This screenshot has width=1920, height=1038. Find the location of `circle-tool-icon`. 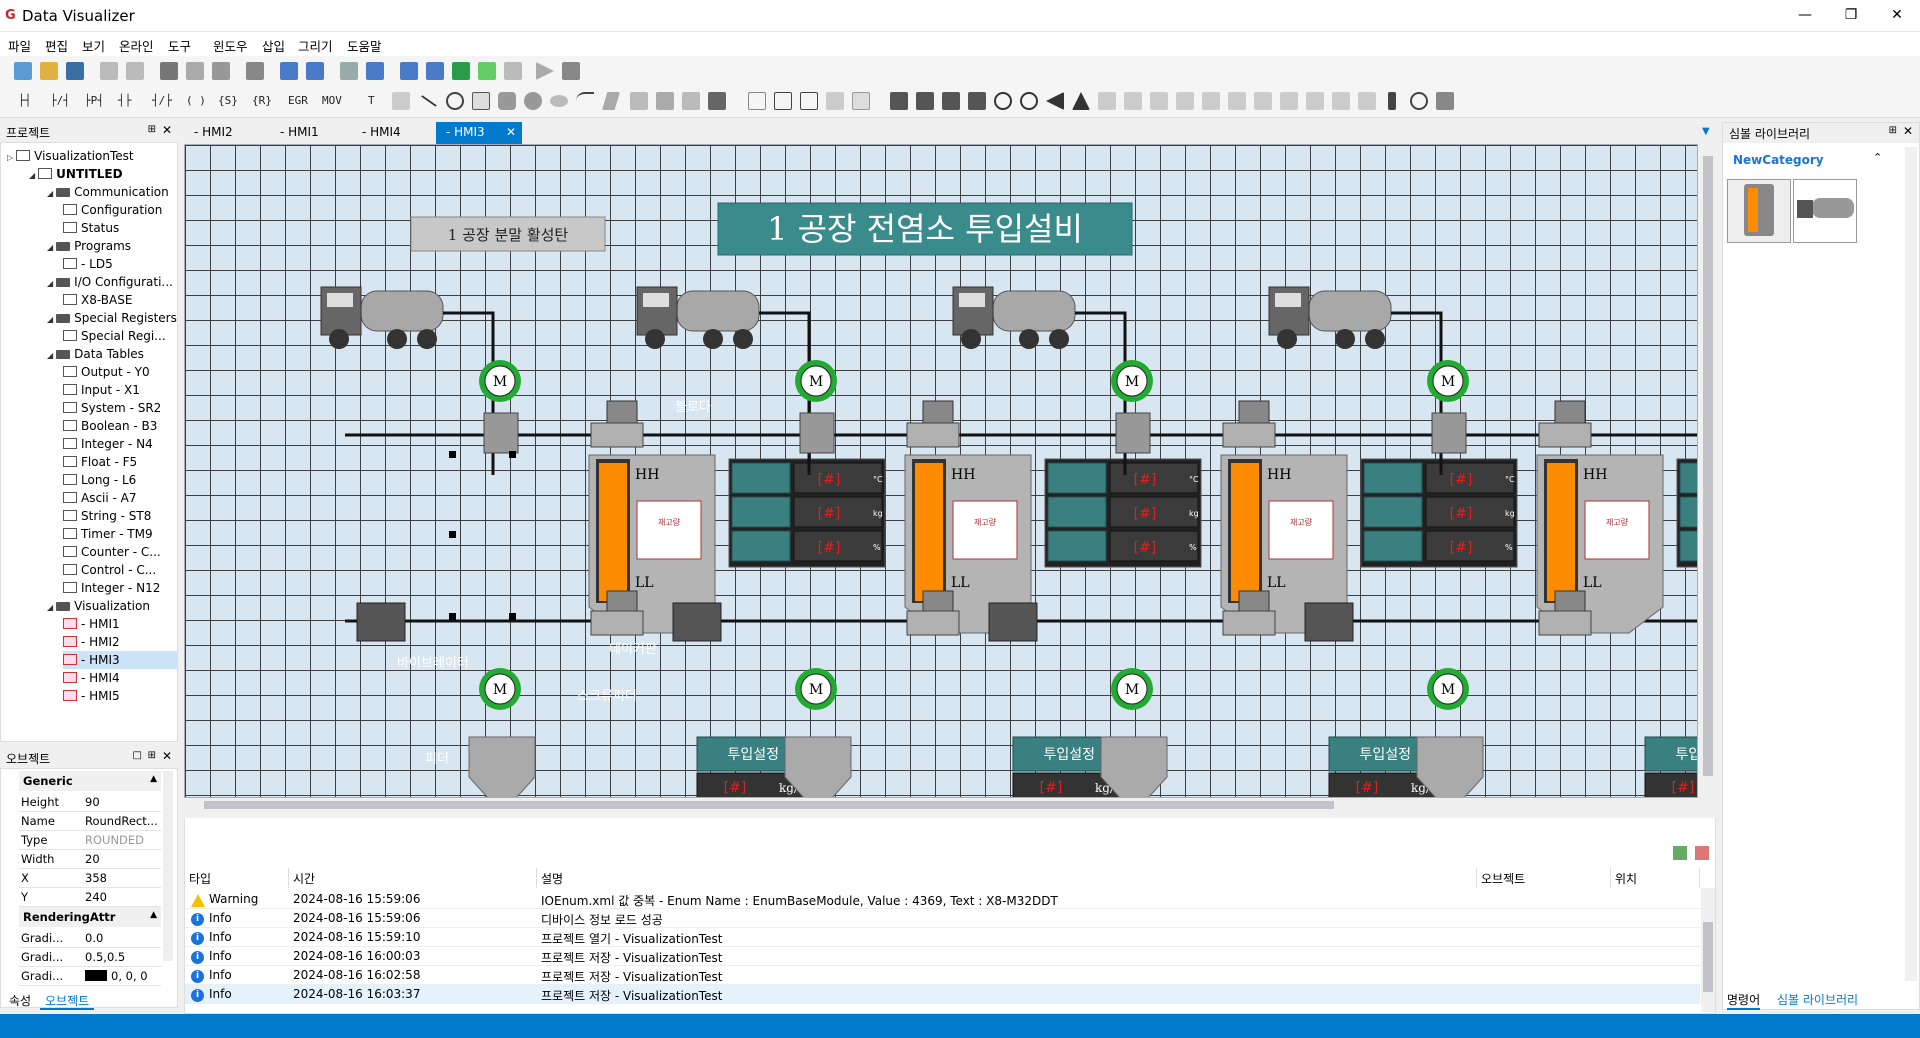

circle-tool-icon is located at coordinates (533, 101).